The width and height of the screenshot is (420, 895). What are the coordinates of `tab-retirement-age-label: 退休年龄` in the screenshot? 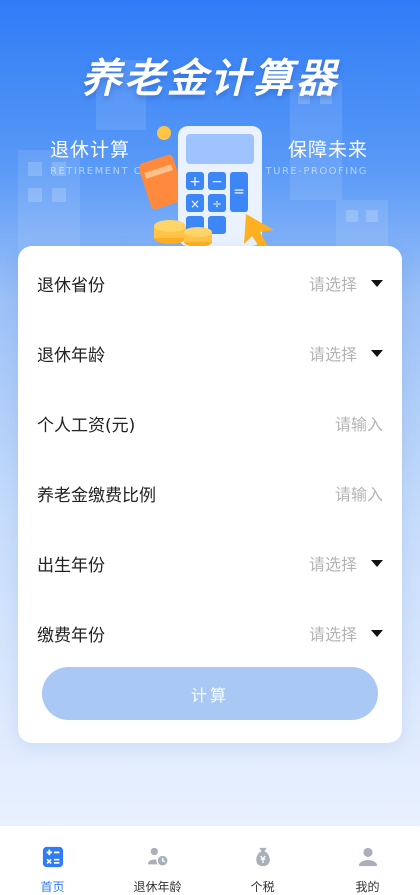 It's located at (157, 887).